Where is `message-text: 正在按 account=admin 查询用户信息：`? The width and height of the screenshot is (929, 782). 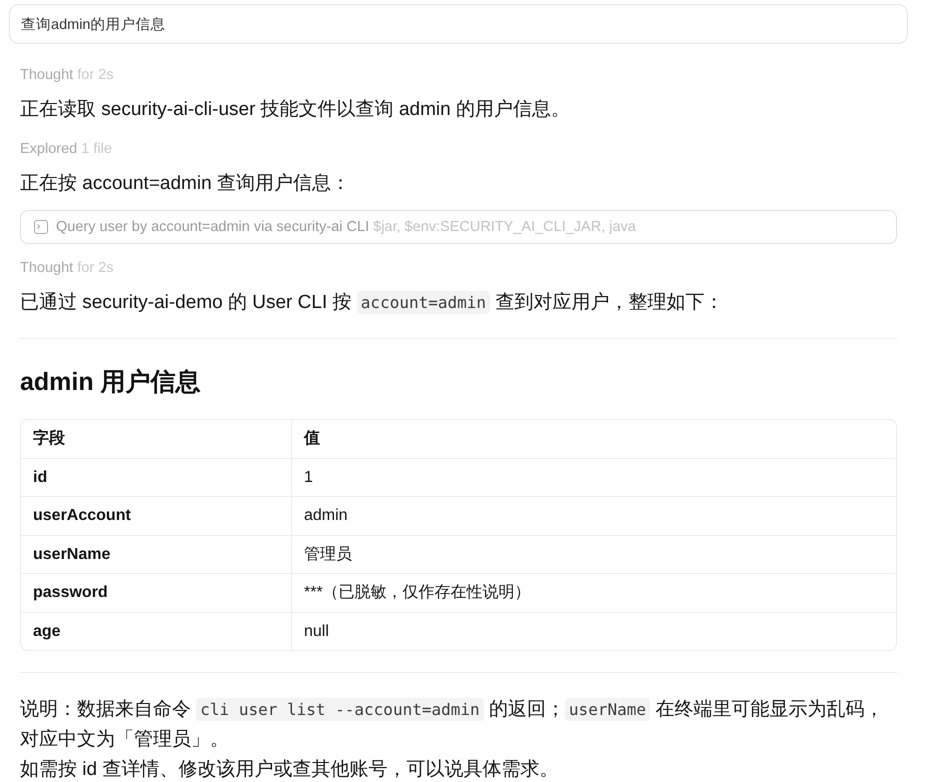 message-text: 正在按 account=admin 查询用户信息： is located at coordinates (185, 184).